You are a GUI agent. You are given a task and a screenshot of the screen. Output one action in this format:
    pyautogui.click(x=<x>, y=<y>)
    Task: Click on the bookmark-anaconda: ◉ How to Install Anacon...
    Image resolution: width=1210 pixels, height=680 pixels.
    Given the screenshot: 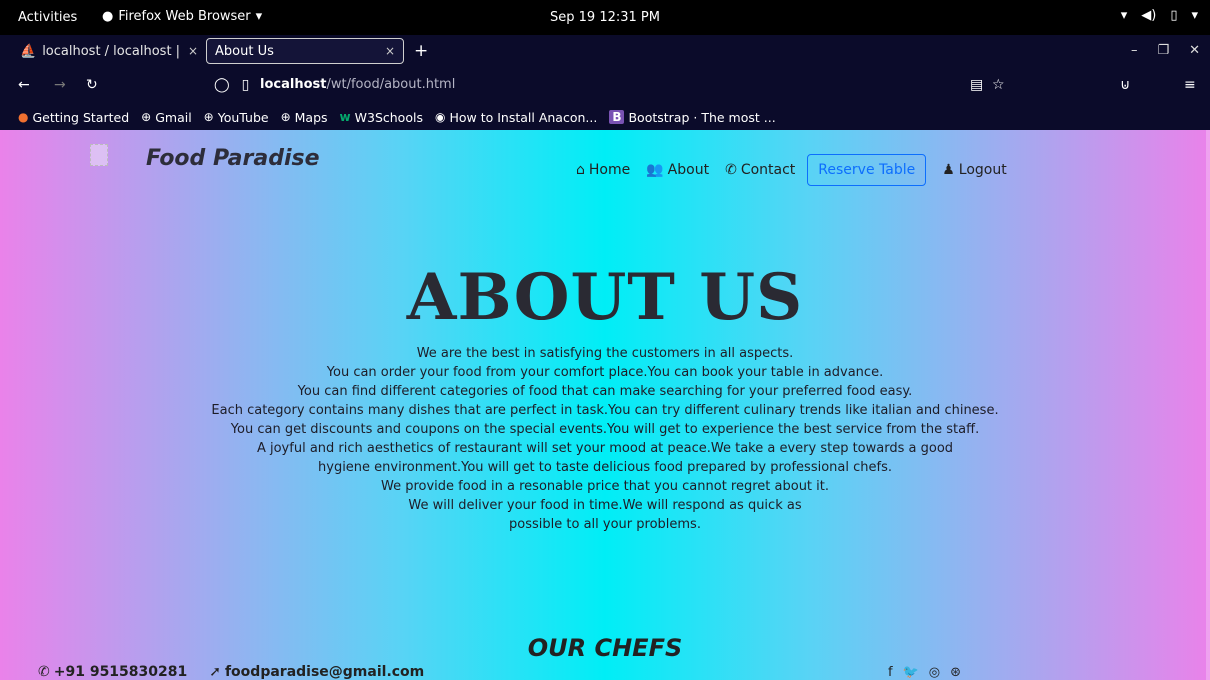 What is the action you would take?
    pyautogui.click(x=516, y=117)
    